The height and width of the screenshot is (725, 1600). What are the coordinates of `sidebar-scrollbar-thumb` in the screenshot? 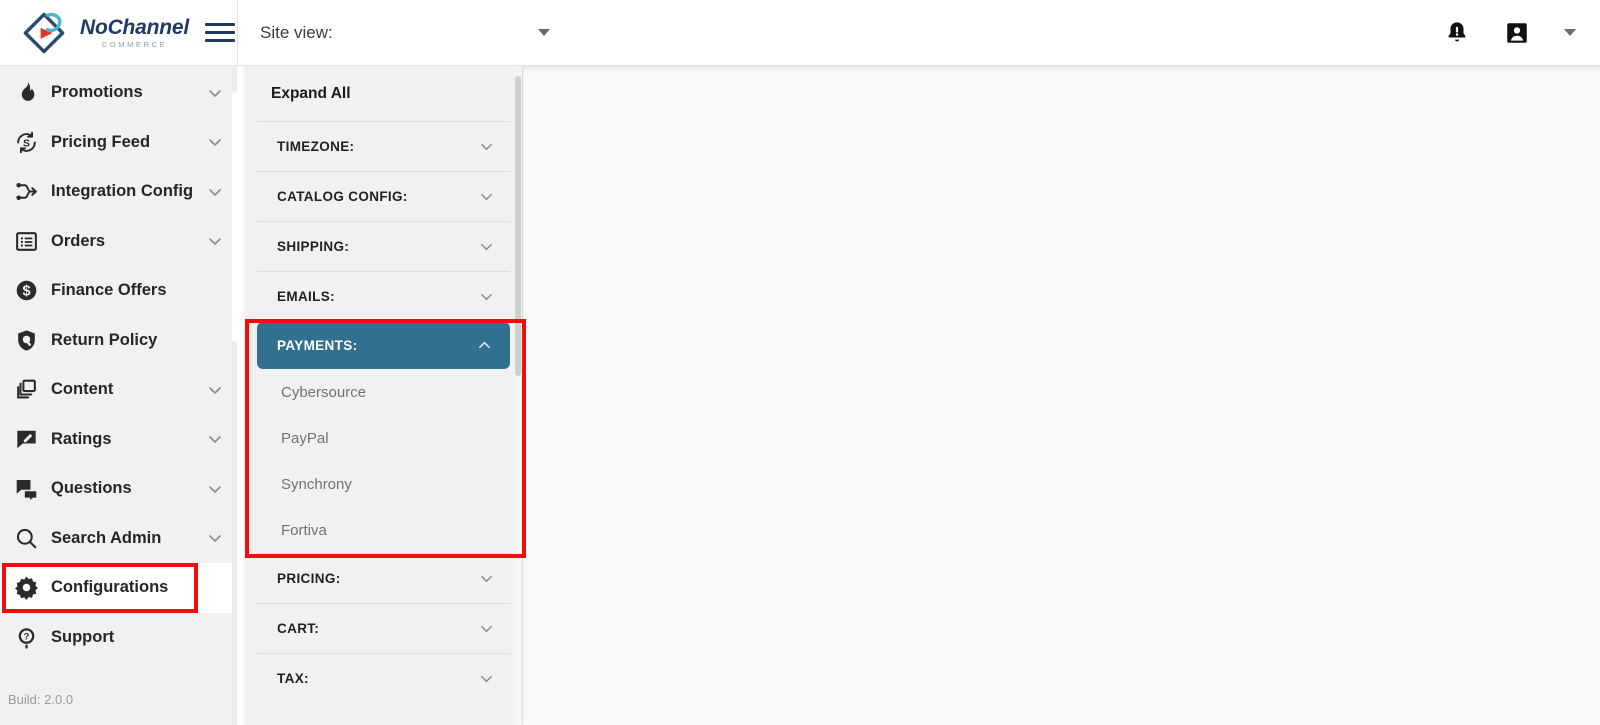 It's located at (234, 217).